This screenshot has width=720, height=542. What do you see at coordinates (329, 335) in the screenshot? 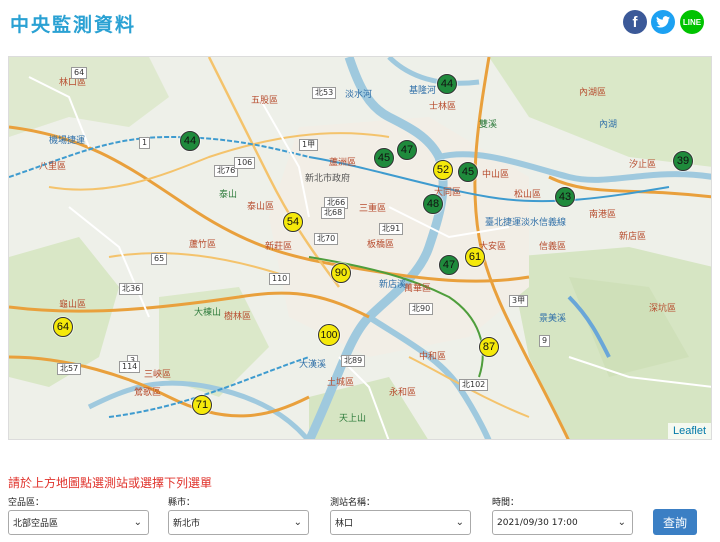
I see `station-marker: 100` at bounding box center [329, 335].